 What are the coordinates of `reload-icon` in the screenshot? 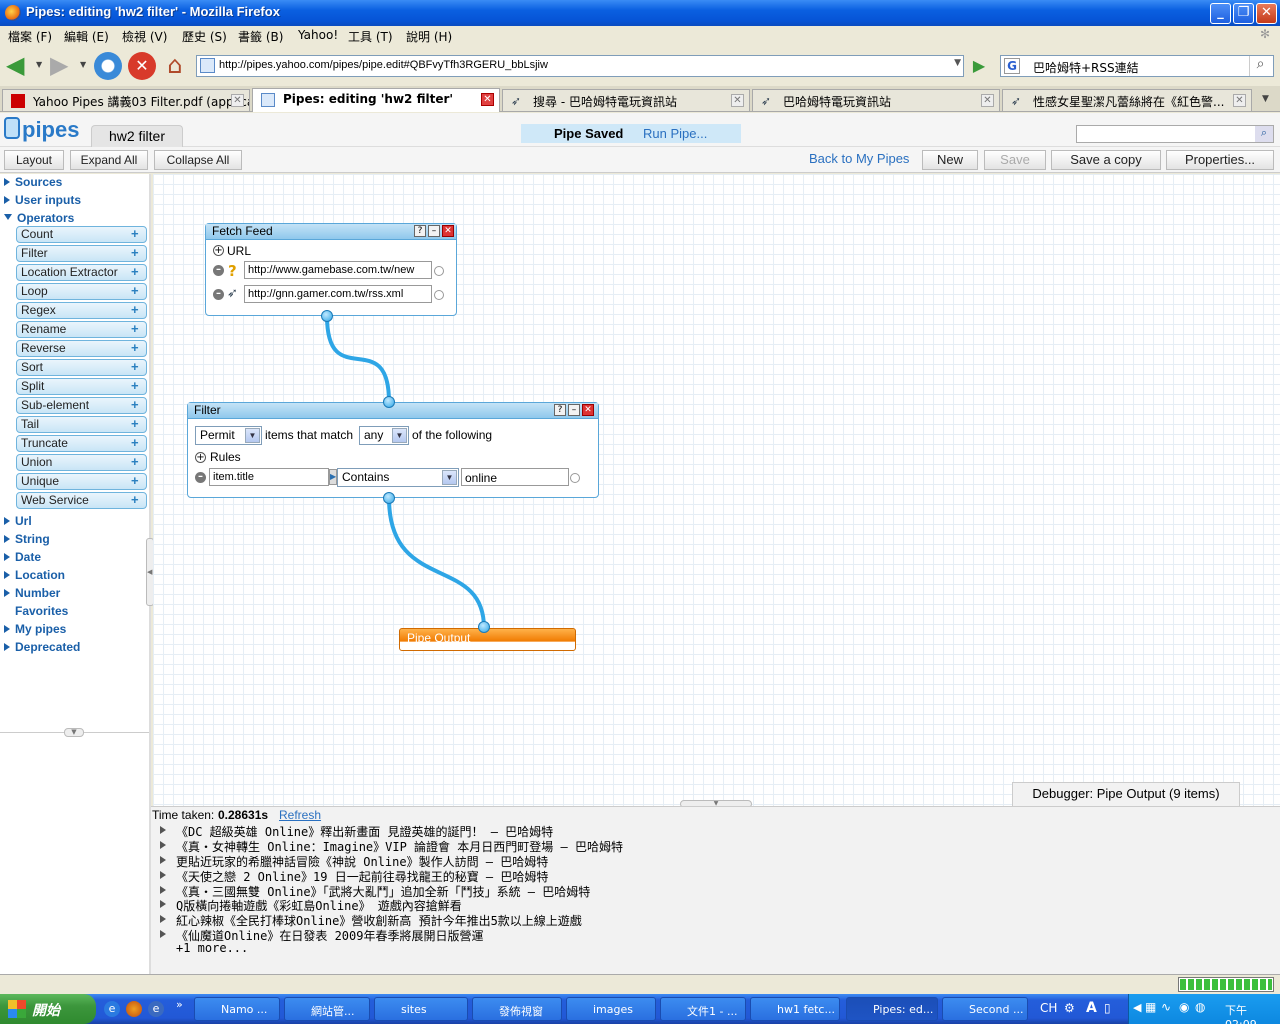 It's located at (108, 66).